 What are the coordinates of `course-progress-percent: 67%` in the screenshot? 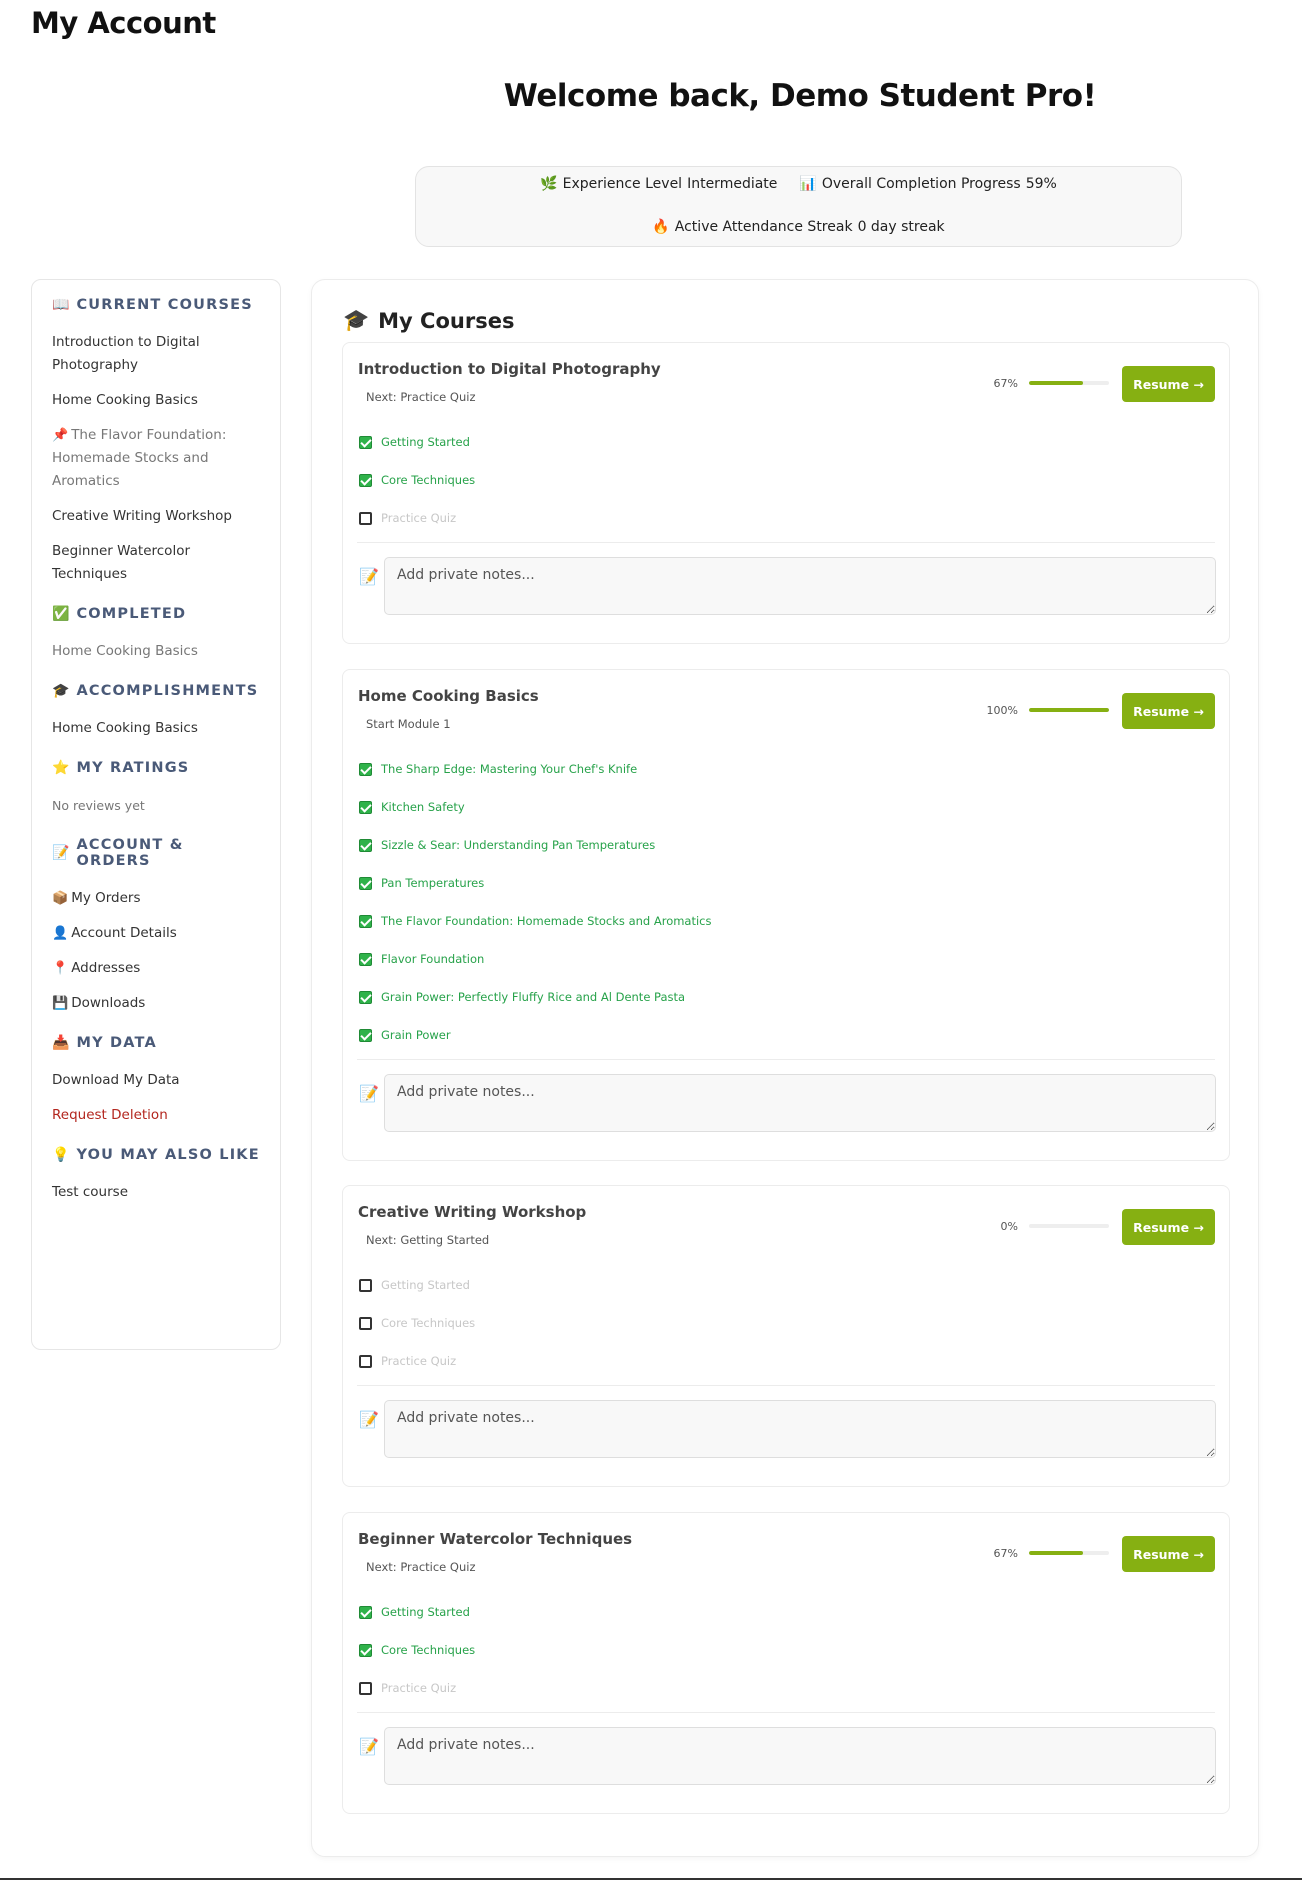 It's located at (1005, 383).